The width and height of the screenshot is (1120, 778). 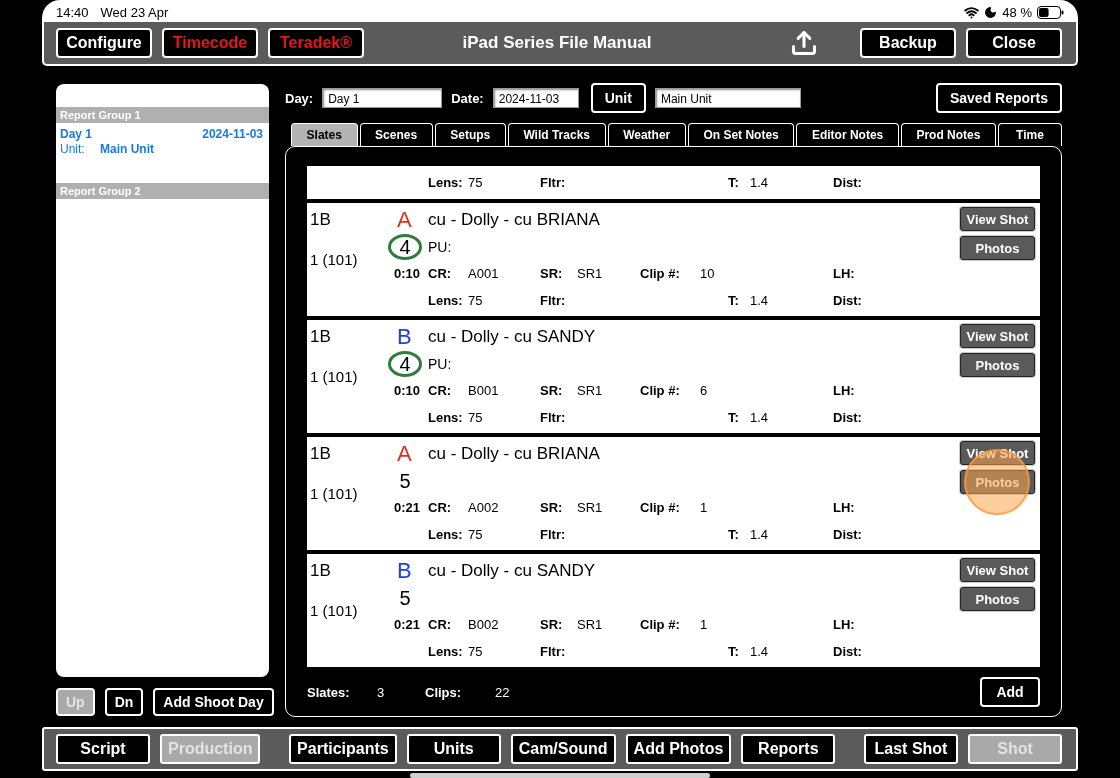 I want to click on nav-button: Add Photos, so click(x=678, y=749).